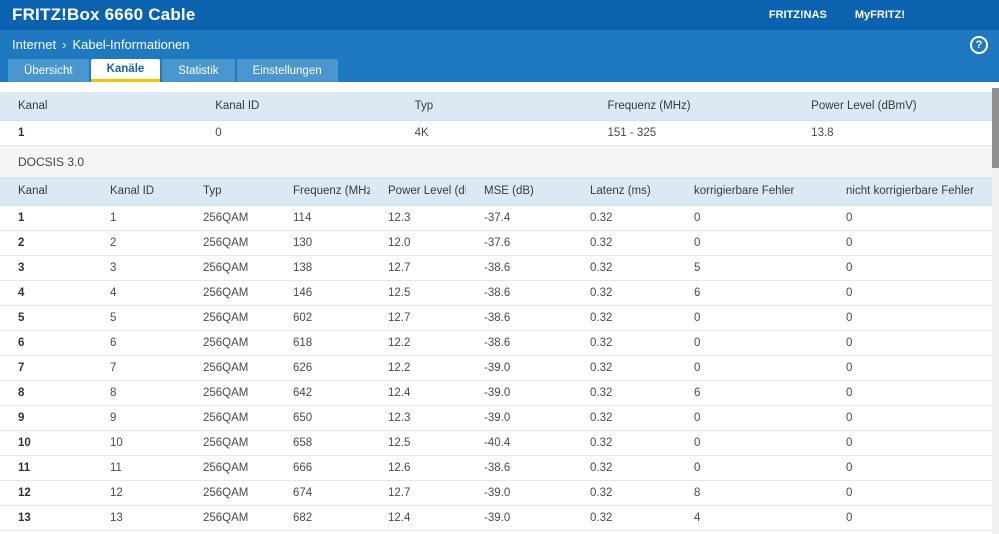 This screenshot has height=534, width=999. I want to click on table-cell: 602, so click(322, 318).